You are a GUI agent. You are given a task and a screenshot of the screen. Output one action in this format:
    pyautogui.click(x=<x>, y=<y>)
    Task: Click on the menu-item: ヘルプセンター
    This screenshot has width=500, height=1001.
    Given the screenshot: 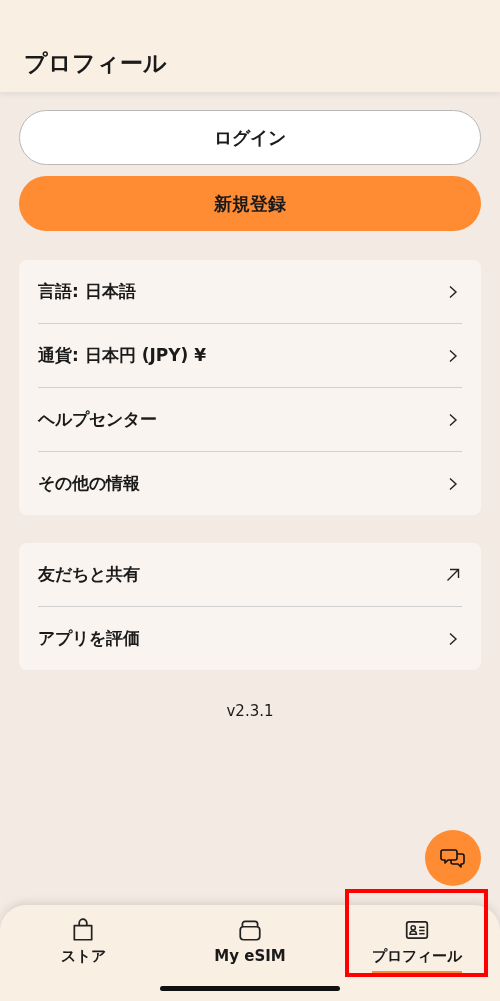 What is the action you would take?
    pyautogui.click(x=97, y=419)
    